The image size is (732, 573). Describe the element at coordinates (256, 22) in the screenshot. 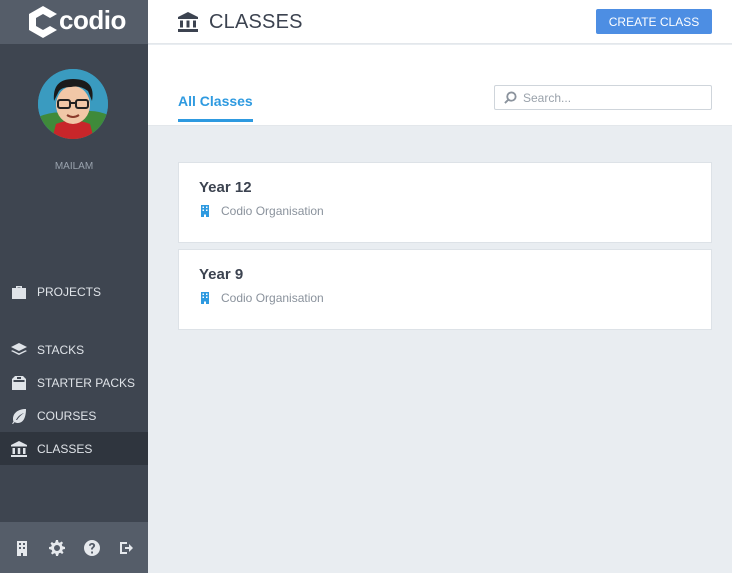

I see `page-title: CLASSES` at that location.